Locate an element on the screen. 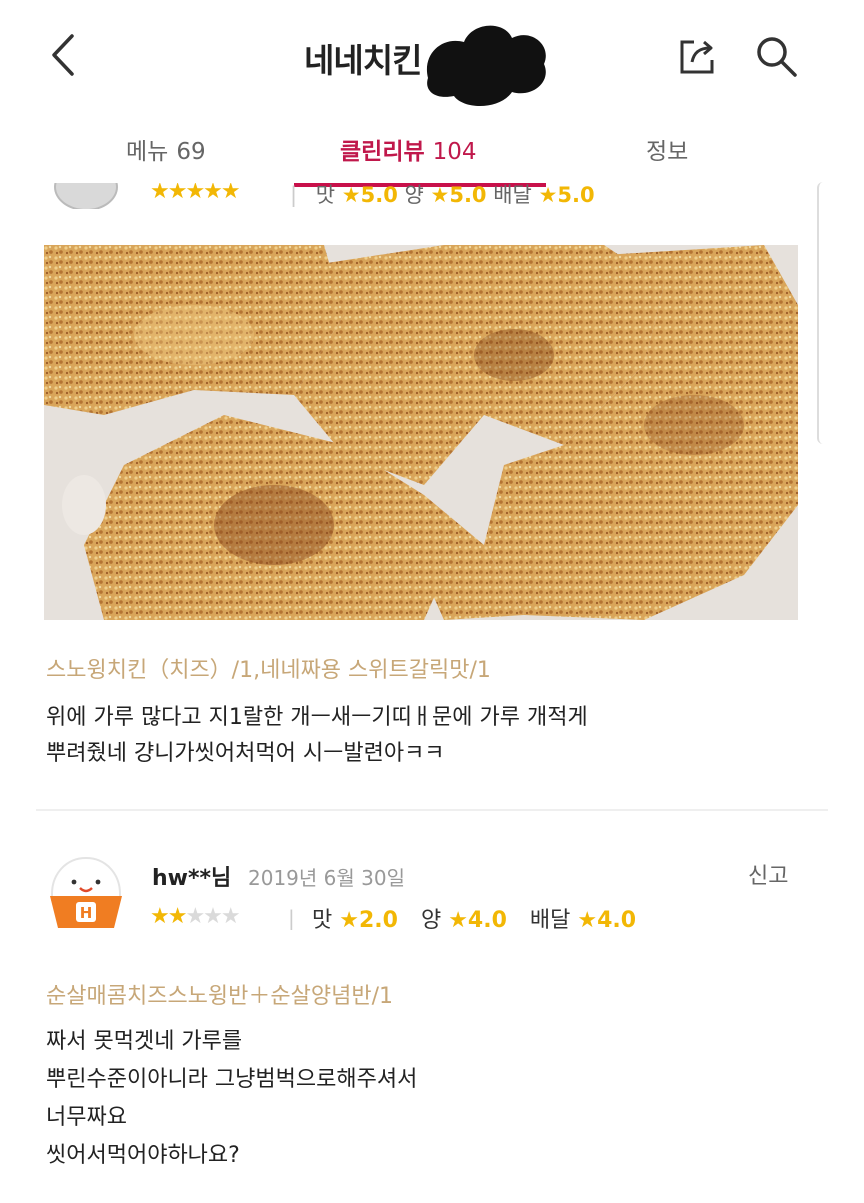 Image resolution: width=864 pixels, height=1203 pixels. report-button: 신고 is located at coordinates (768, 874).